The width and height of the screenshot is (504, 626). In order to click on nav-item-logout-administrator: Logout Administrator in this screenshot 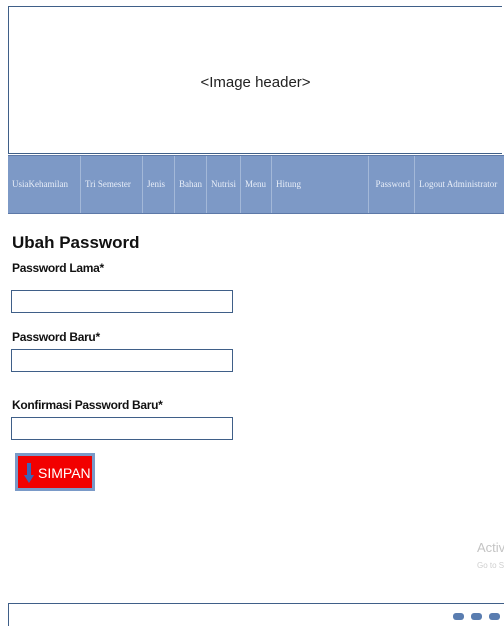, I will do `click(459, 184)`.